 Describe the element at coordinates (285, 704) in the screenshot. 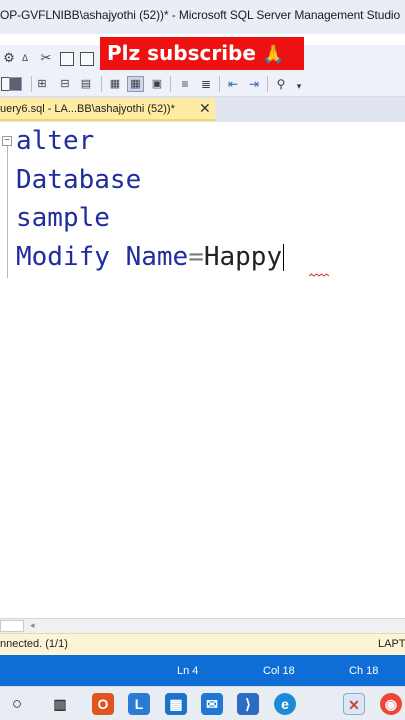

I see `edge-icon: e` at that location.